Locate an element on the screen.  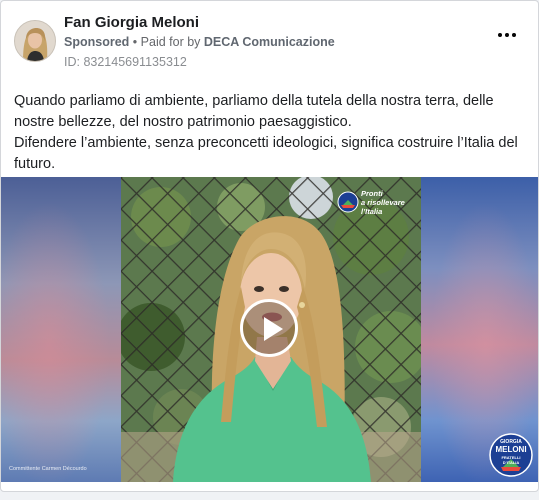
ad-id: ID: 832145691135312 is located at coordinates (125, 62).